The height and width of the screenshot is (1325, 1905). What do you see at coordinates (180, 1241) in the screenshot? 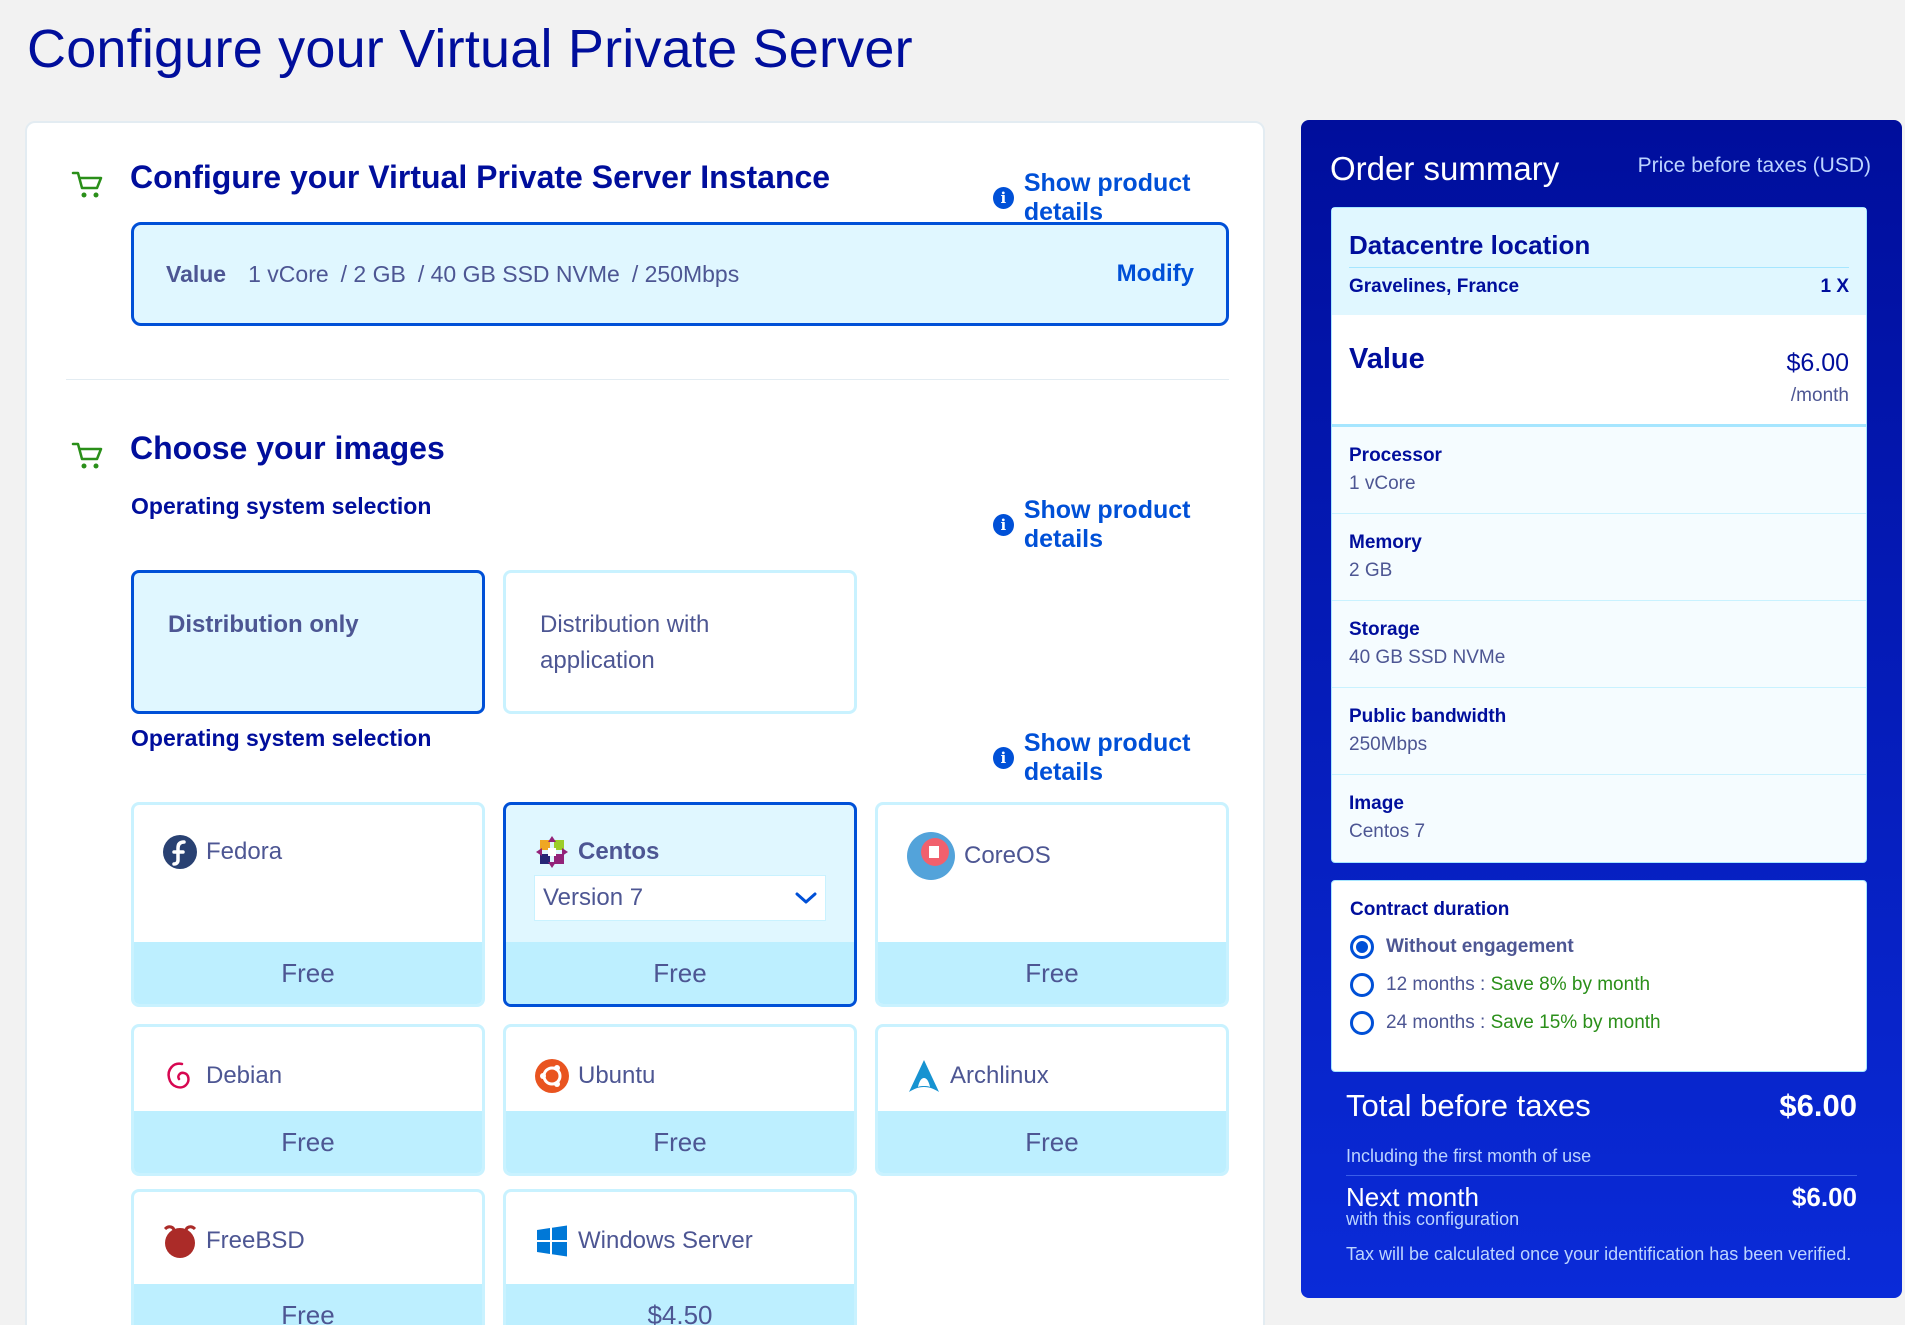
I see `freebsd-logo-icon` at bounding box center [180, 1241].